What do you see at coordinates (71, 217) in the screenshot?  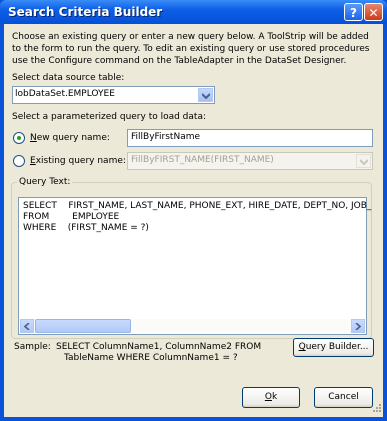 I see `query-line-2: FROM EMPLOYEE` at bounding box center [71, 217].